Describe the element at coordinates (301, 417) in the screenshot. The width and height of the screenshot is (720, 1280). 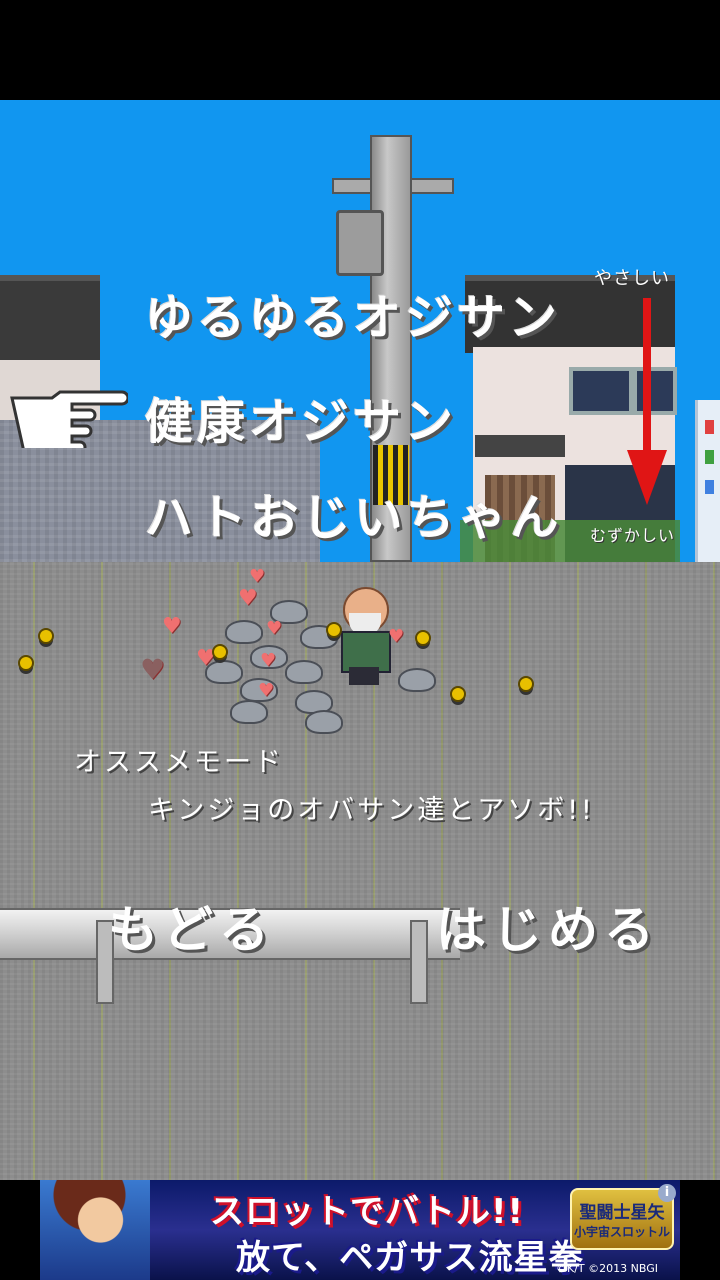
I see `option-kenkou: 健康オジサン` at that location.